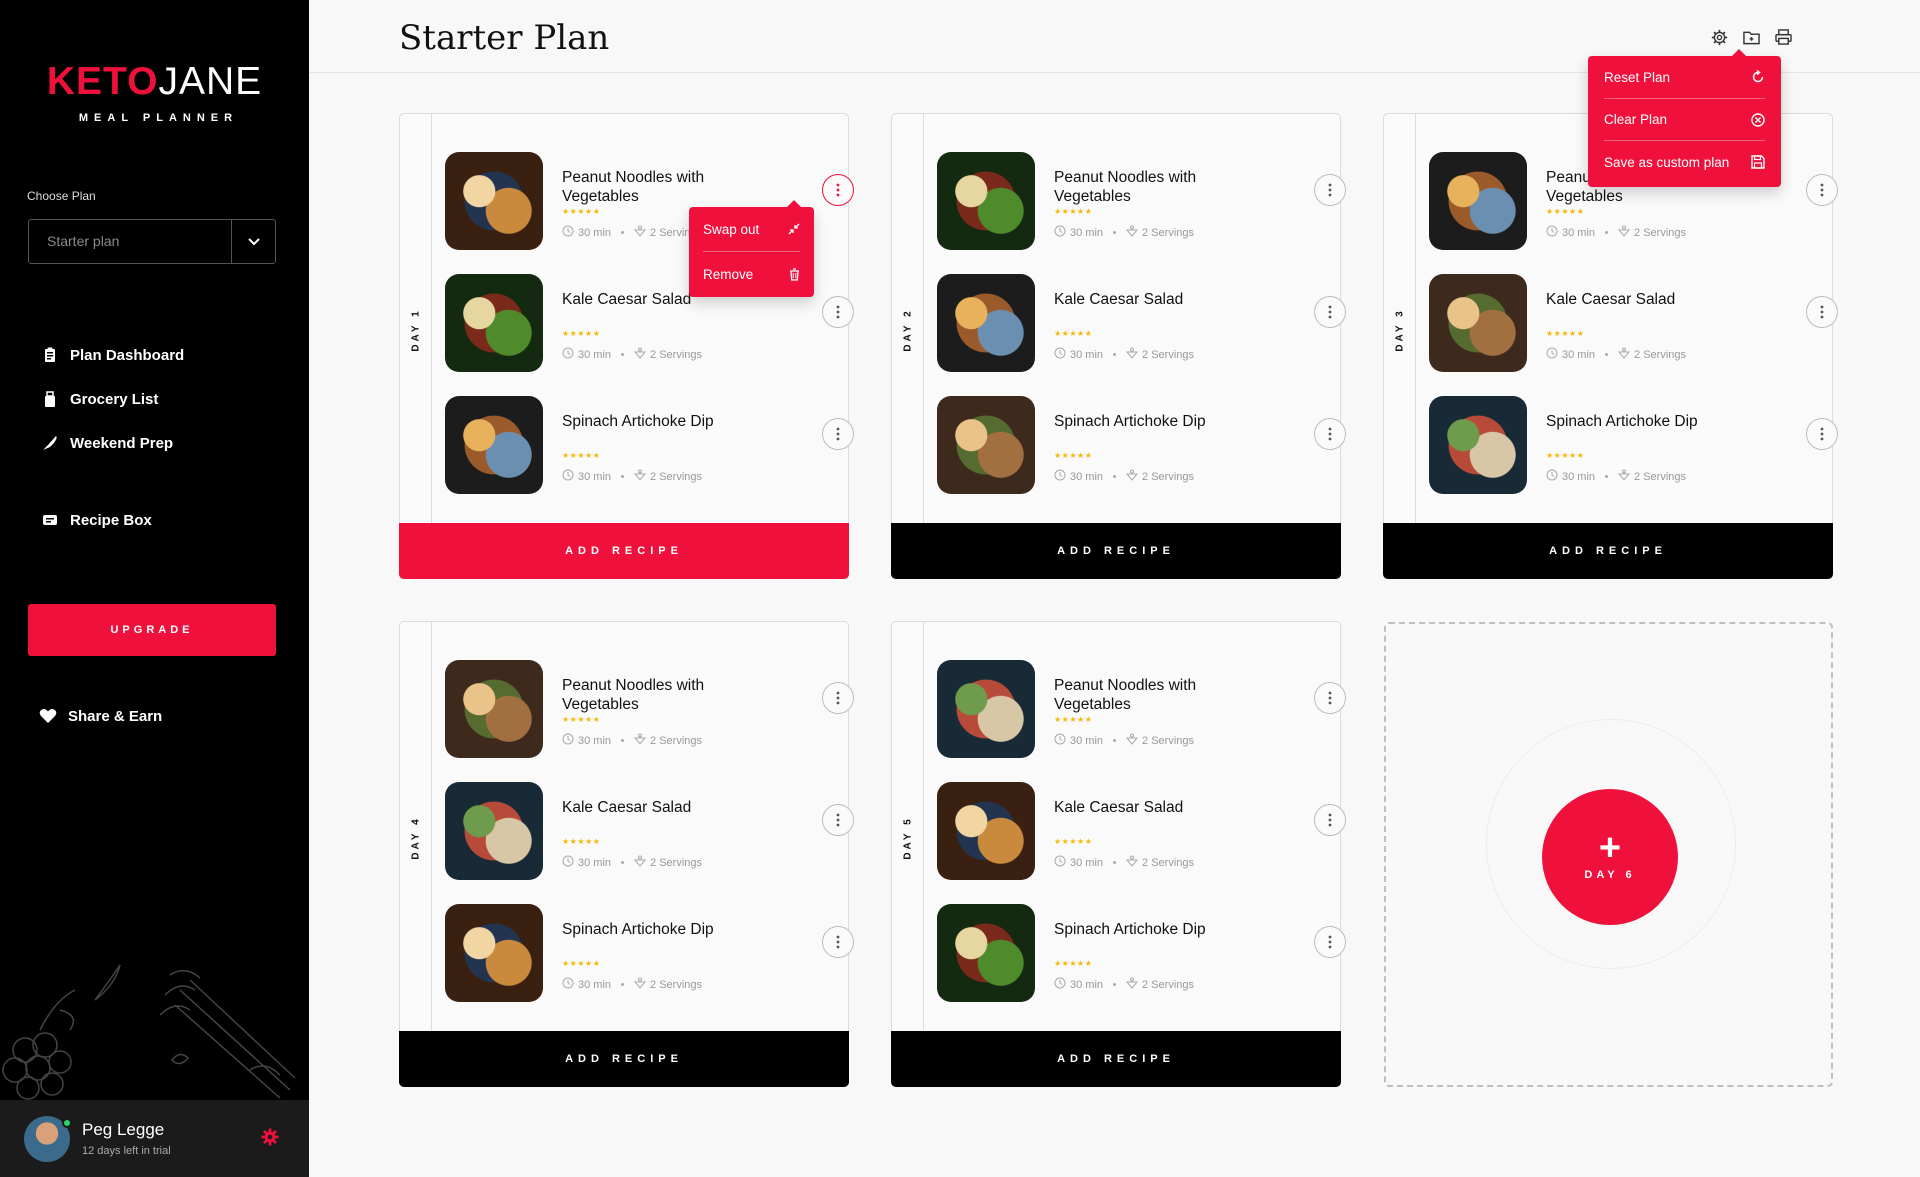 This screenshot has height=1177, width=1920. I want to click on plan-select-toggle, so click(253, 241).